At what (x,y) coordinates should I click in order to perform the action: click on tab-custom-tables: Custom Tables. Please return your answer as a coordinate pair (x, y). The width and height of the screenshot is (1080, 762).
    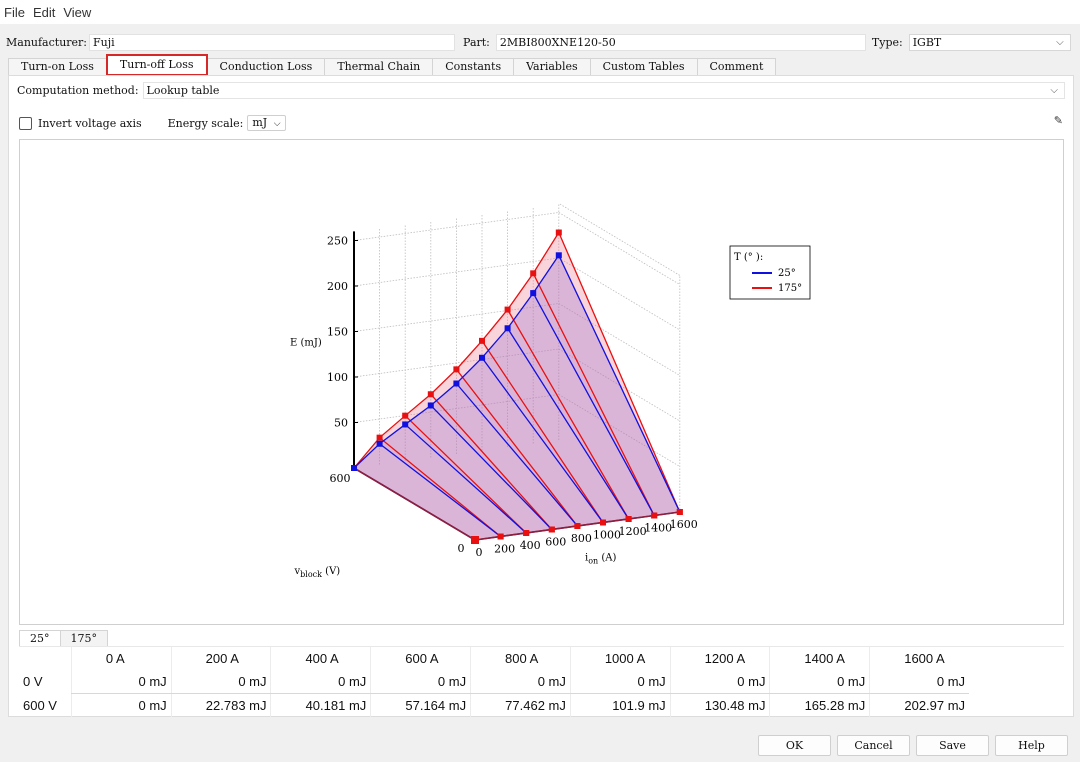
    Looking at the image, I should click on (643, 66).